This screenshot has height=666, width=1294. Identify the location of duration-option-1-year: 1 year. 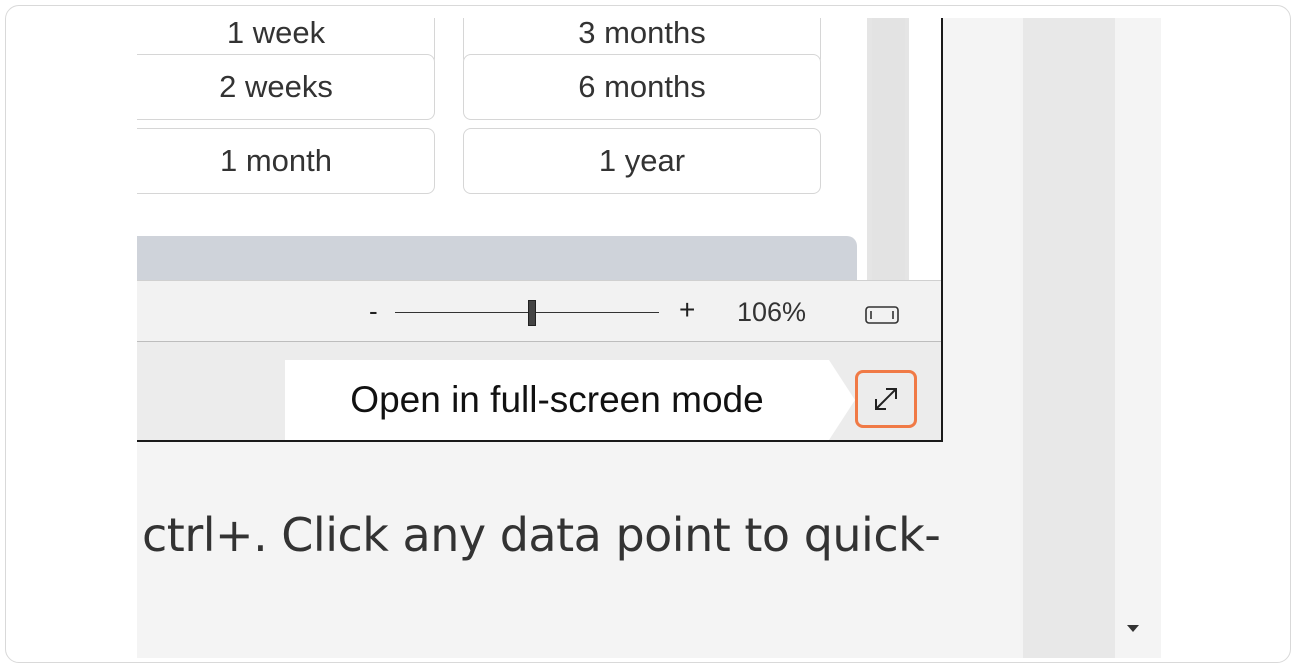
(642, 161).